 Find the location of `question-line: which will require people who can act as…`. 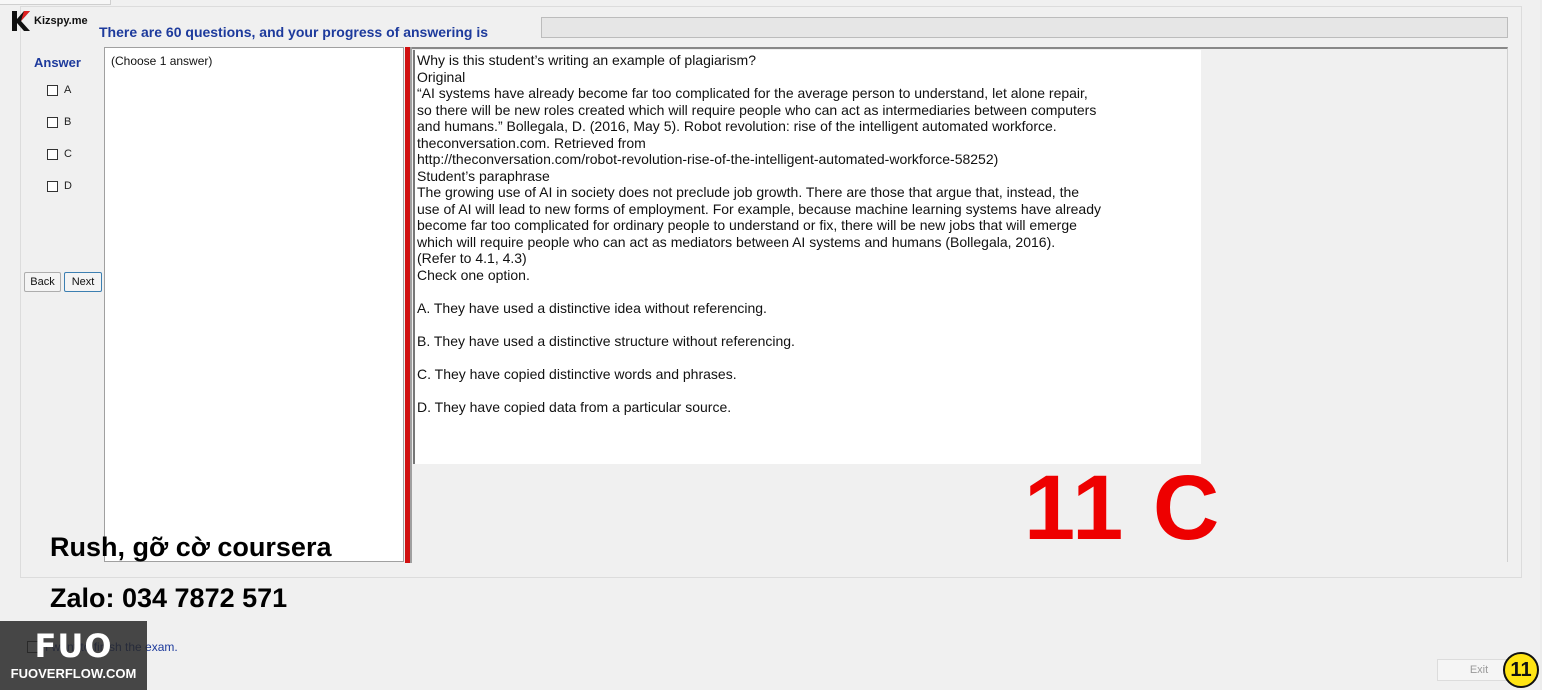

question-line: which will require people who can act as… is located at coordinates (736, 241).